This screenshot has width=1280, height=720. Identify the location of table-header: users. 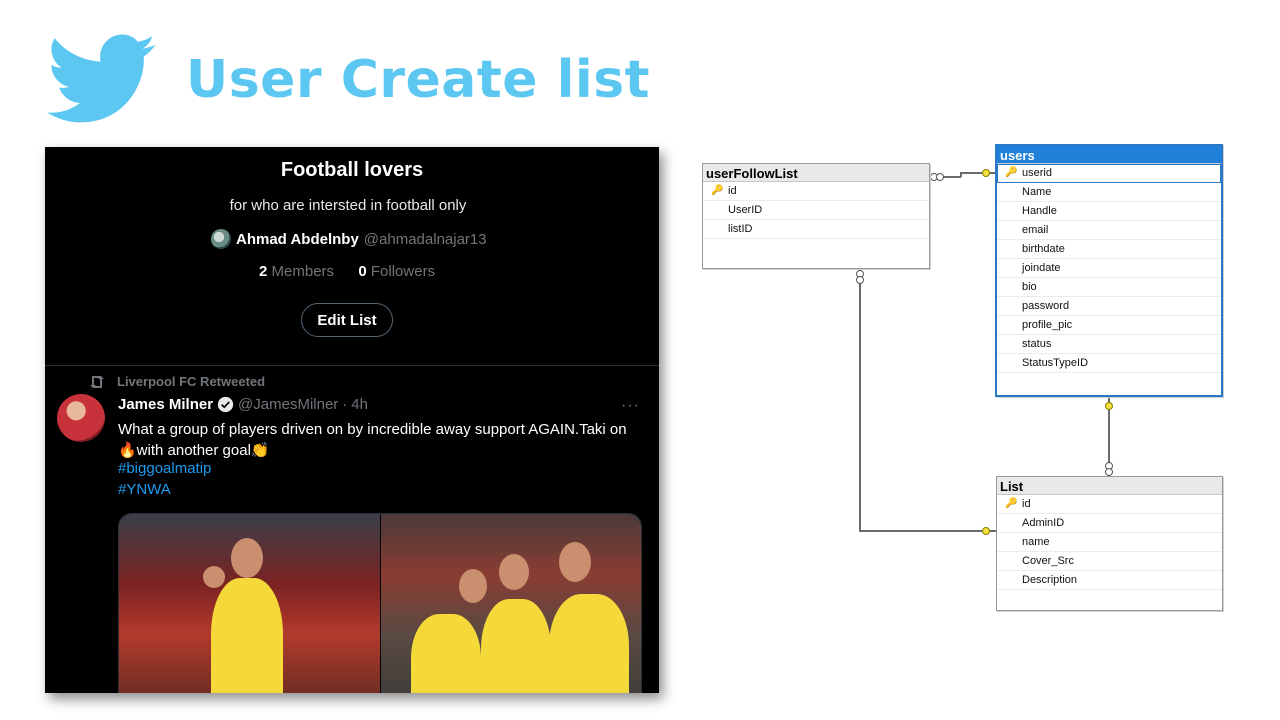
(1109, 155).